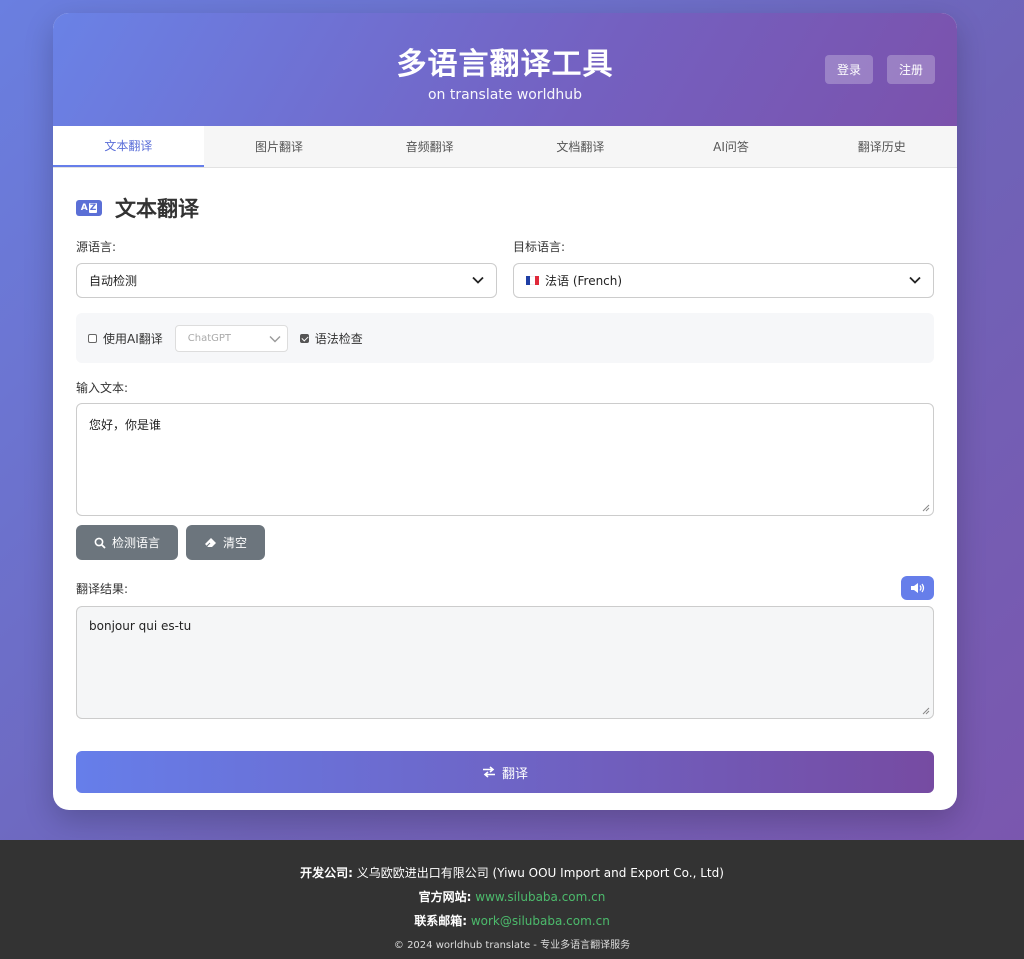 The height and width of the screenshot is (959, 1024). I want to click on speak-button, so click(917, 588).